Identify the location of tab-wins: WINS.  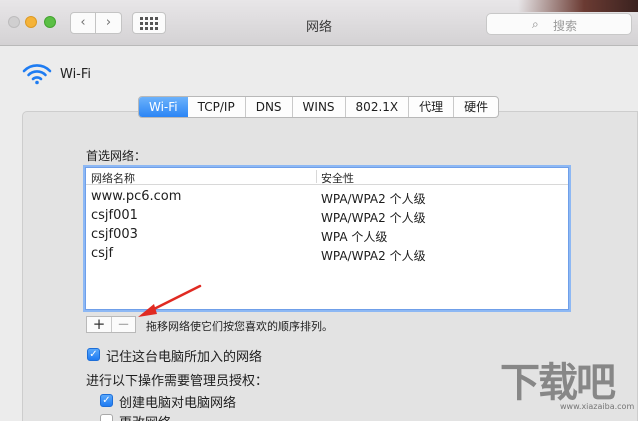
(318, 107).